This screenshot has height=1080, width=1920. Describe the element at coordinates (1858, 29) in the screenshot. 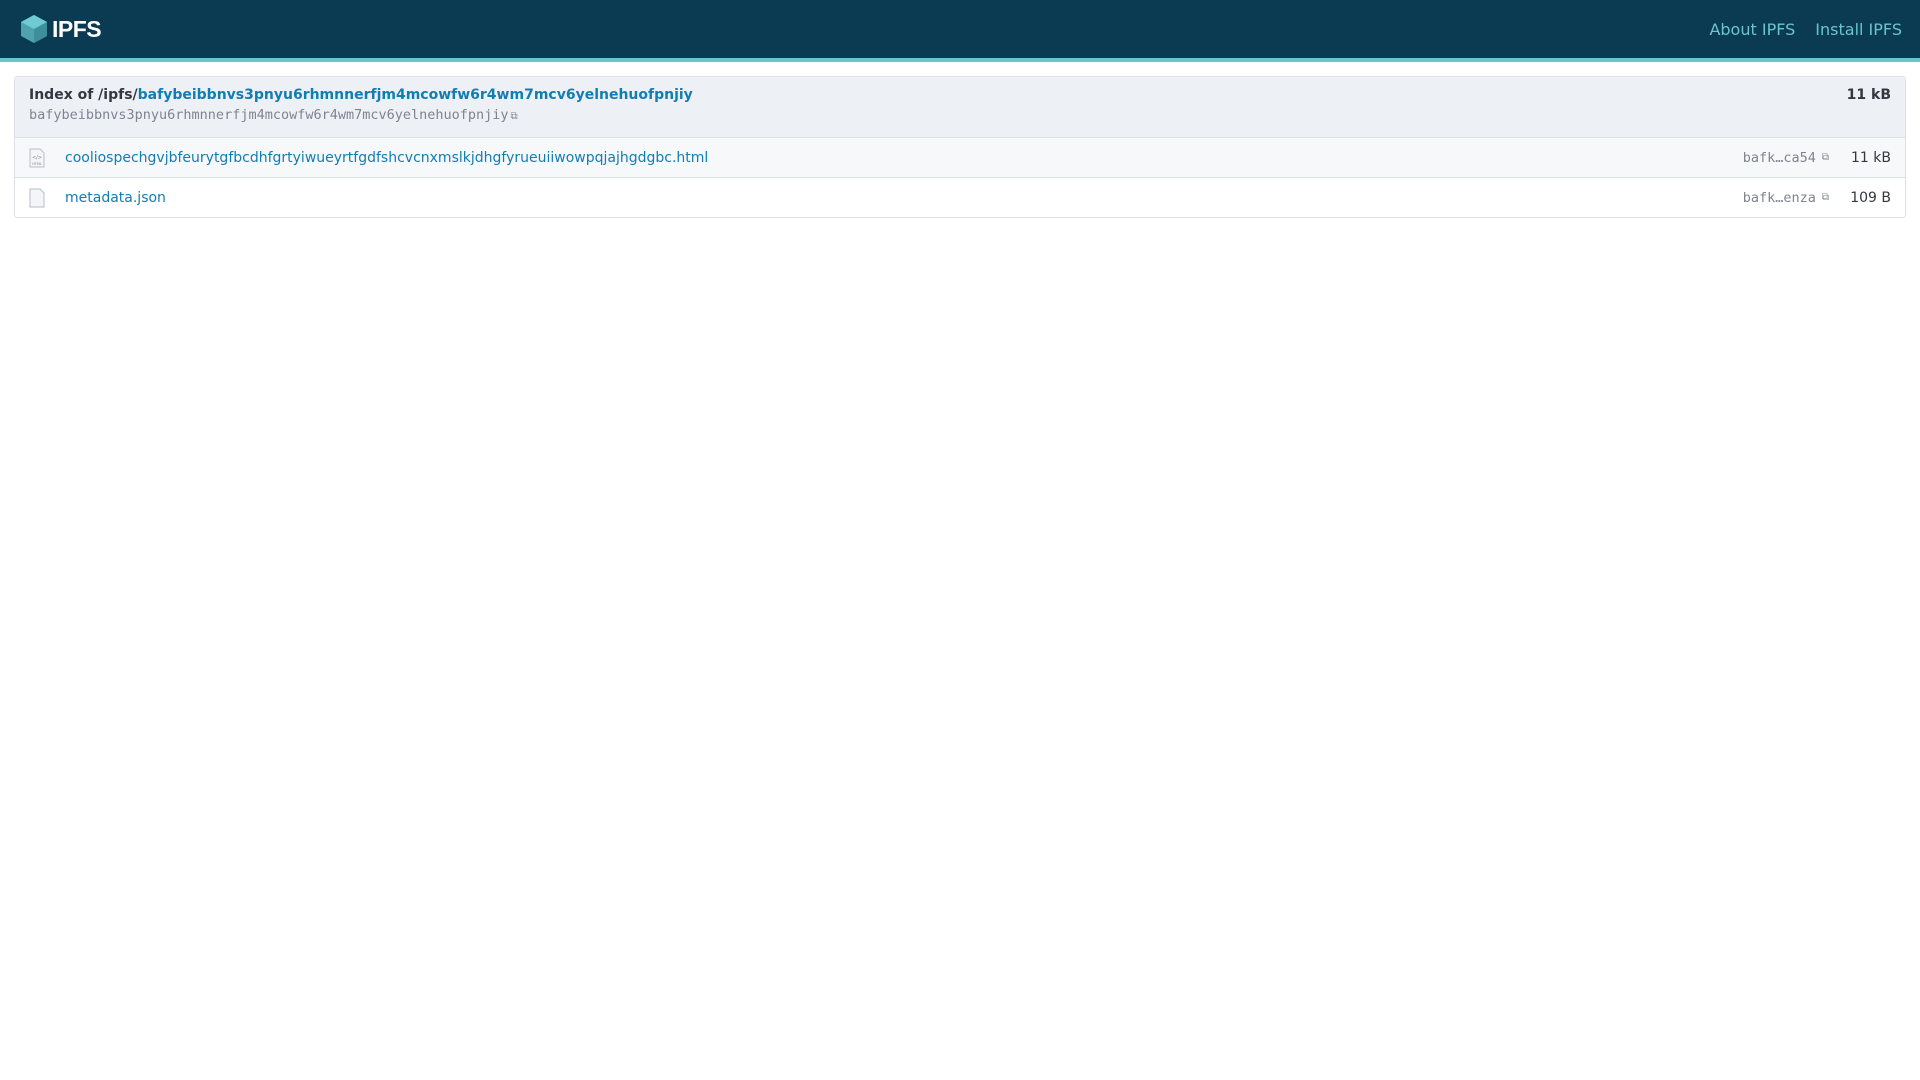

I see `install-ipfs-link: Install IPFS` at that location.